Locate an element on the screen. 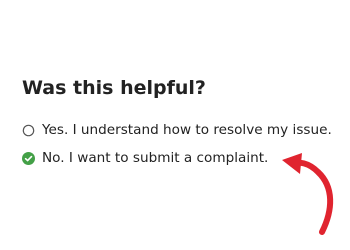 This screenshot has height=250, width=350. feedback-option-no: No. I want to submit a complaint. is located at coordinates (182, 158).